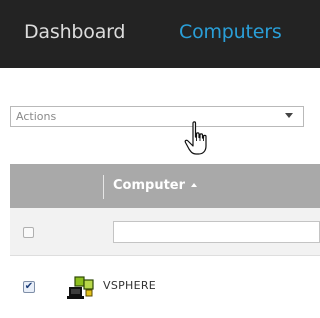 Image resolution: width=320 pixels, height=318 pixels. Describe the element at coordinates (129, 285) in the screenshot. I see `computer-name: VSPHERE` at that location.